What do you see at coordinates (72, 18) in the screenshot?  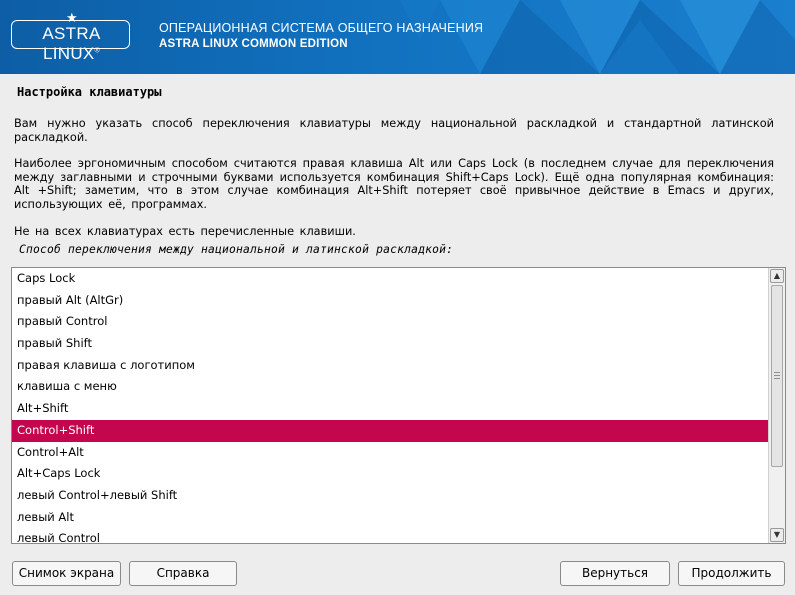 I see `star-icon: ★` at bounding box center [72, 18].